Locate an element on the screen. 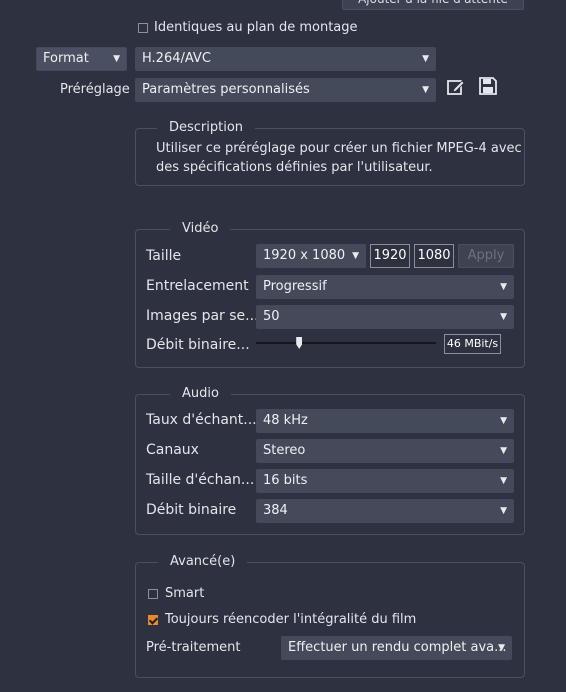 Image resolution: width=566 pixels, height=692 pixels. save-icon is located at coordinates (488, 86).